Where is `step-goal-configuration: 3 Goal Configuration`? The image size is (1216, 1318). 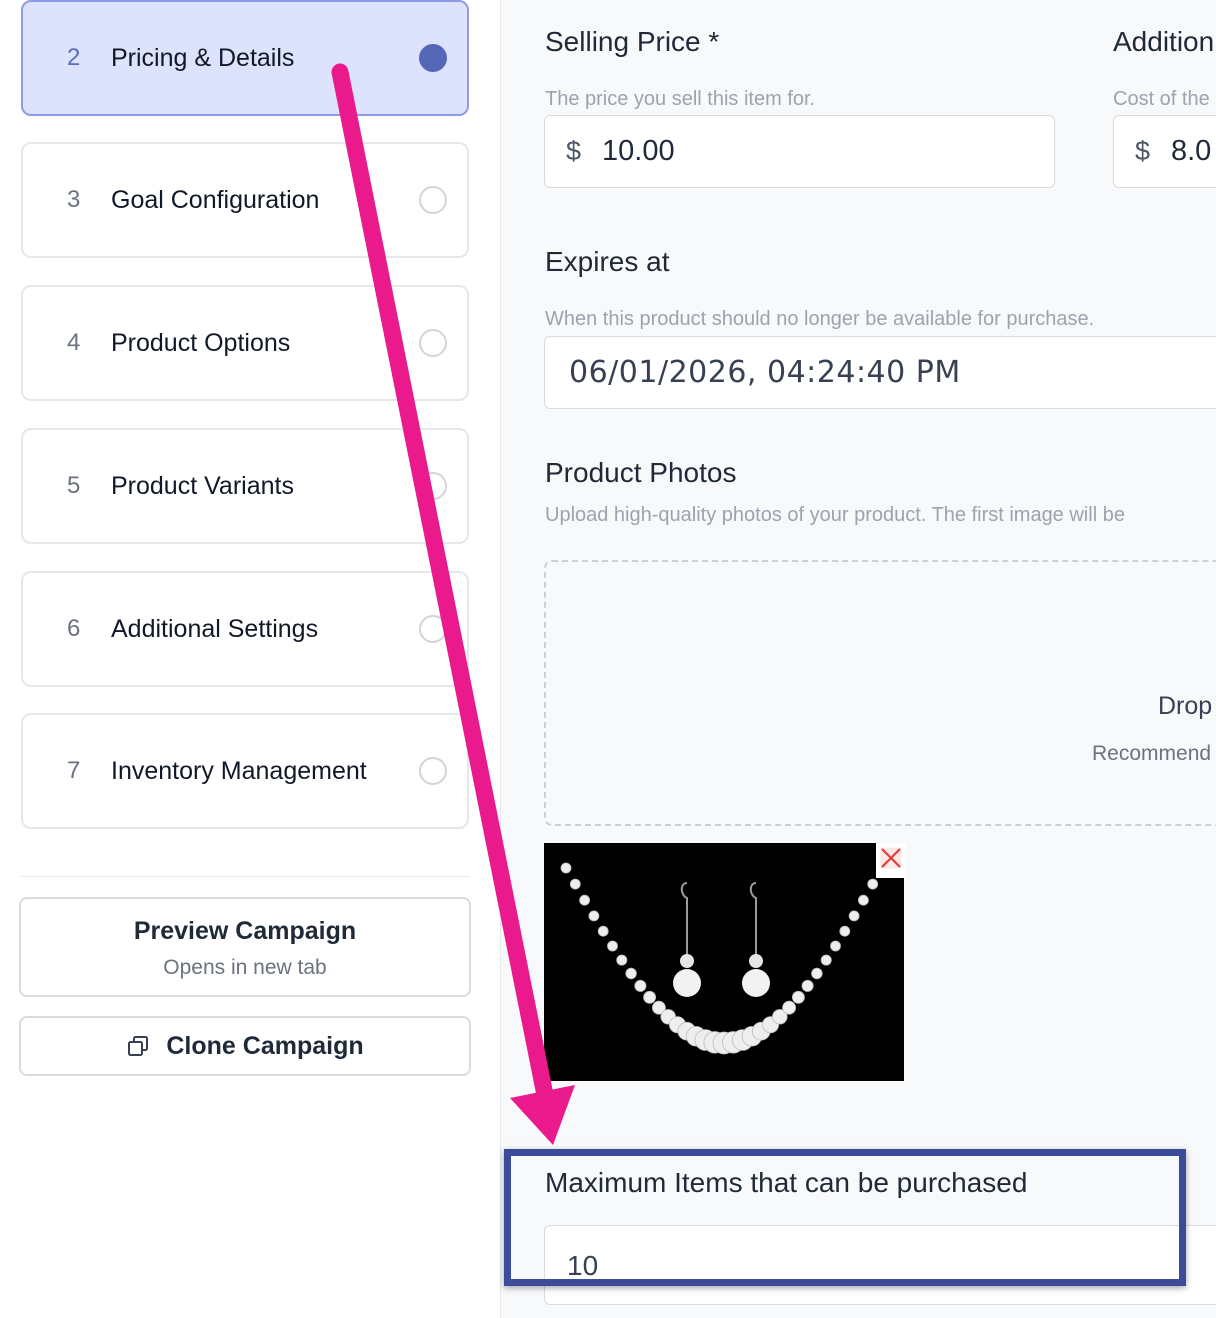
step-goal-configuration: 3 Goal Configuration is located at coordinates (245, 200).